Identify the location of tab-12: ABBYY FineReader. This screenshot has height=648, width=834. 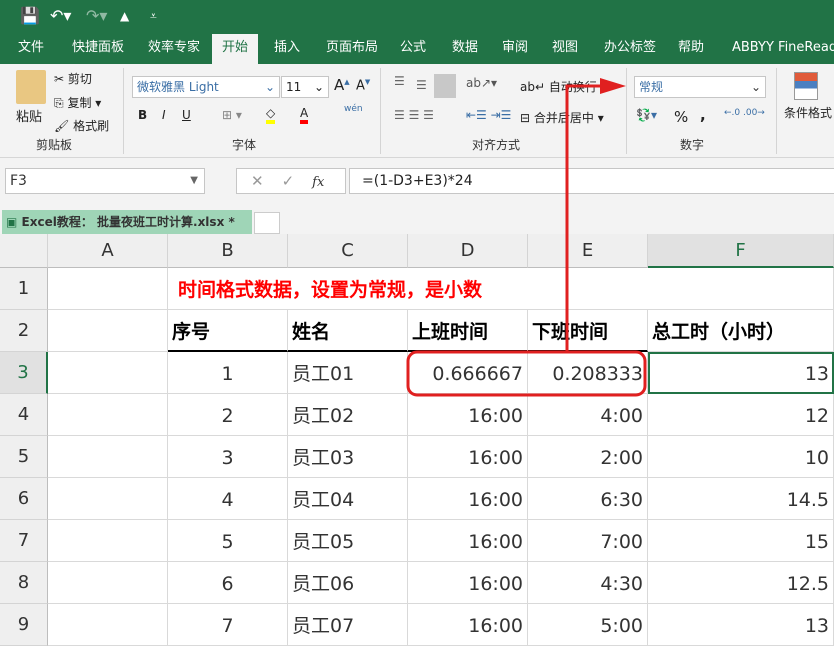
(778, 49).